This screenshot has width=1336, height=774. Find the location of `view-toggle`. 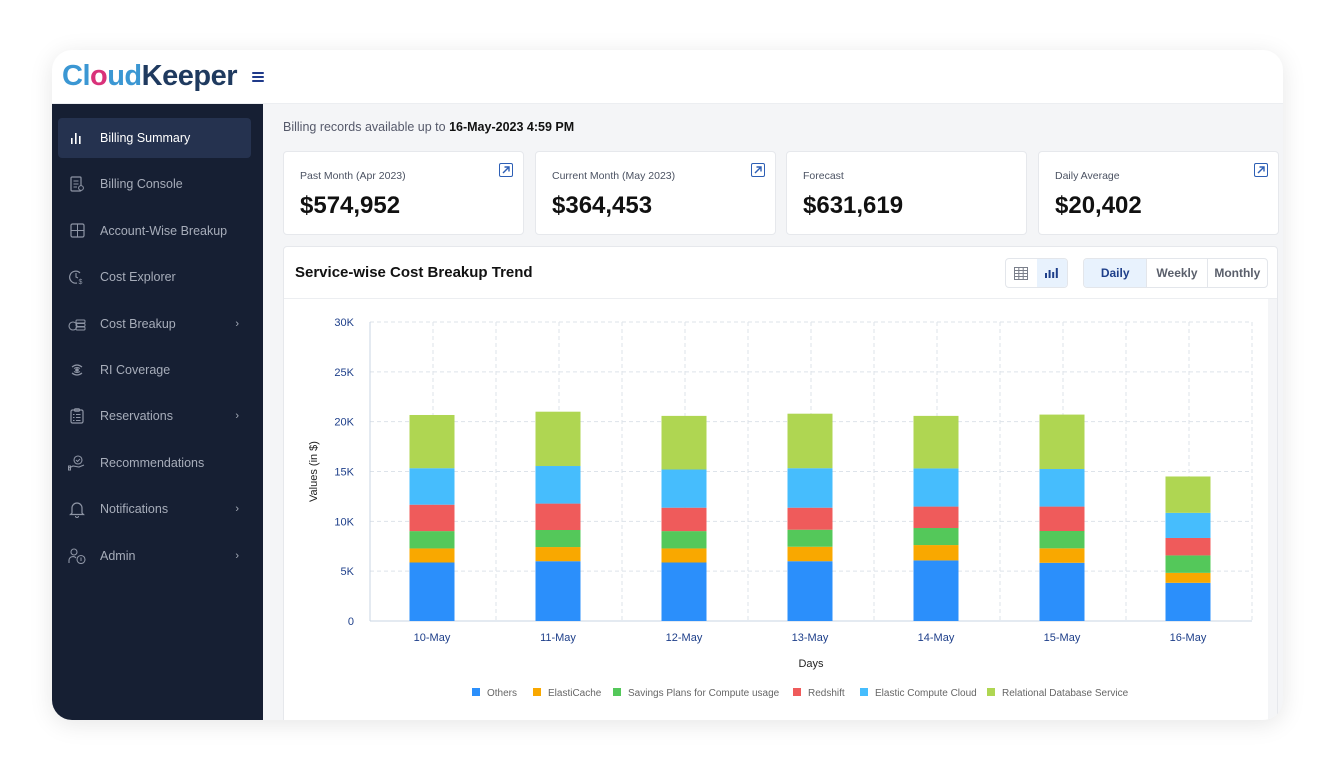

view-toggle is located at coordinates (1036, 273).